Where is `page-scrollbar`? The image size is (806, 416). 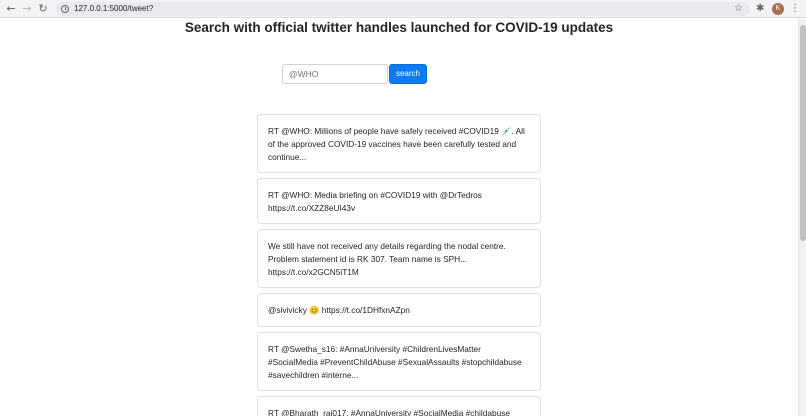
page-scrollbar is located at coordinates (802, 217).